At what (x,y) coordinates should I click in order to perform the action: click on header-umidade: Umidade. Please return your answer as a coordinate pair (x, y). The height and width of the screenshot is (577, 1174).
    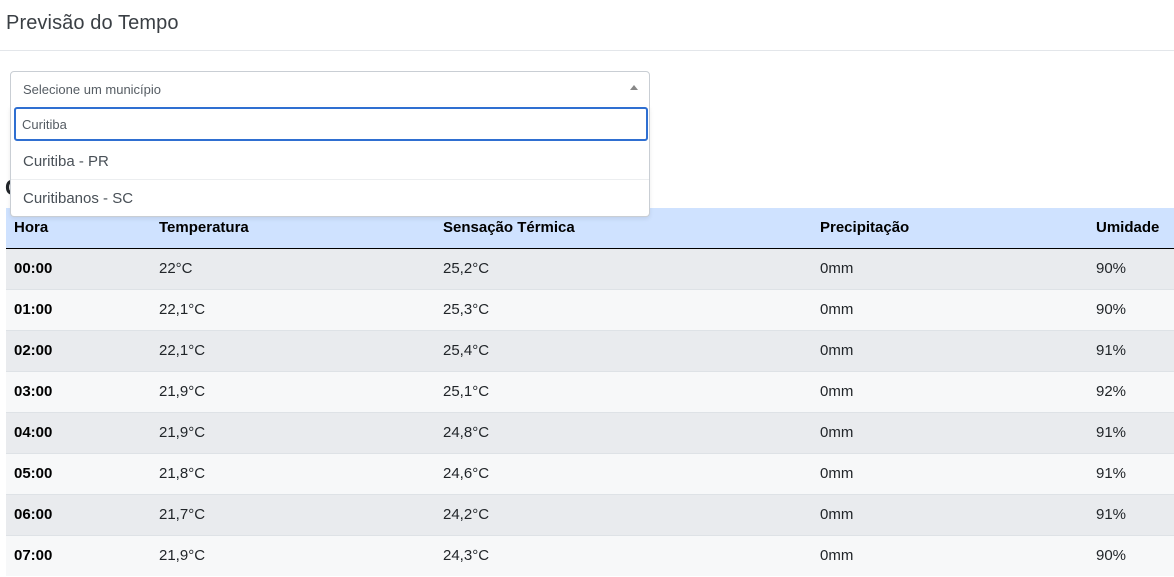
    Looking at the image, I should click on (1131, 228).